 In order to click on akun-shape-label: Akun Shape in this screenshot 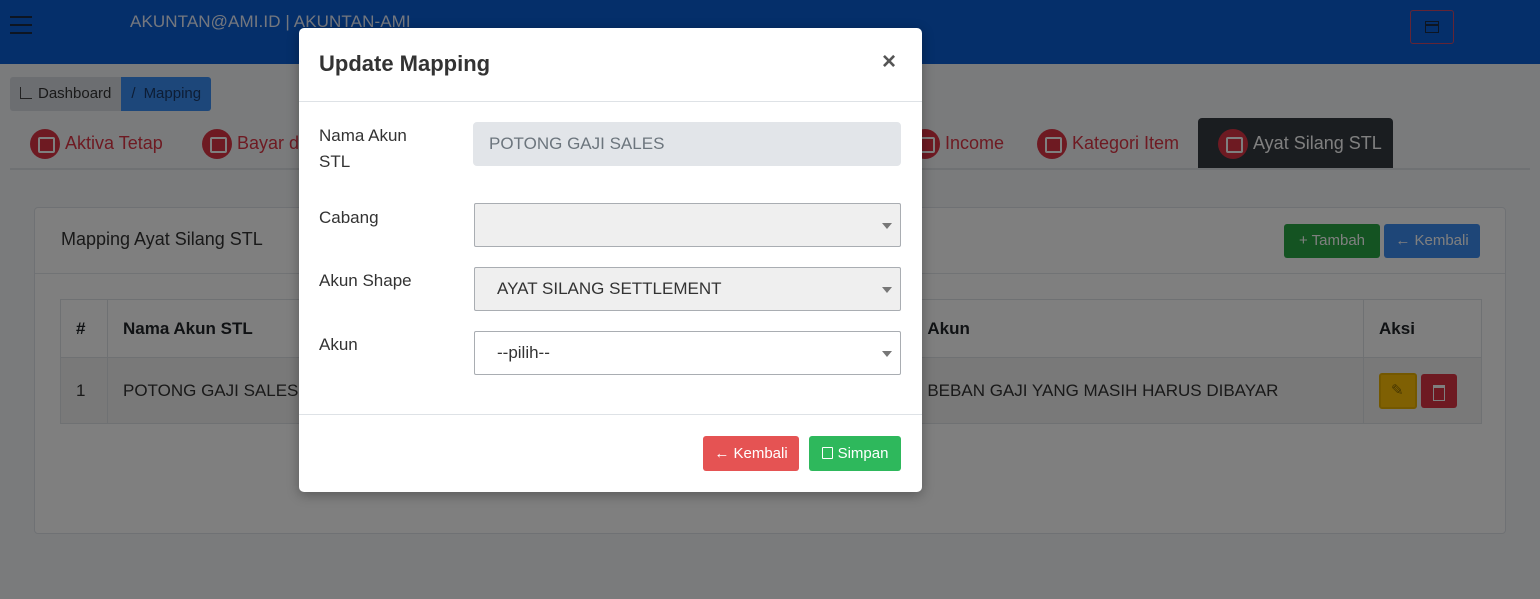, I will do `click(365, 280)`.